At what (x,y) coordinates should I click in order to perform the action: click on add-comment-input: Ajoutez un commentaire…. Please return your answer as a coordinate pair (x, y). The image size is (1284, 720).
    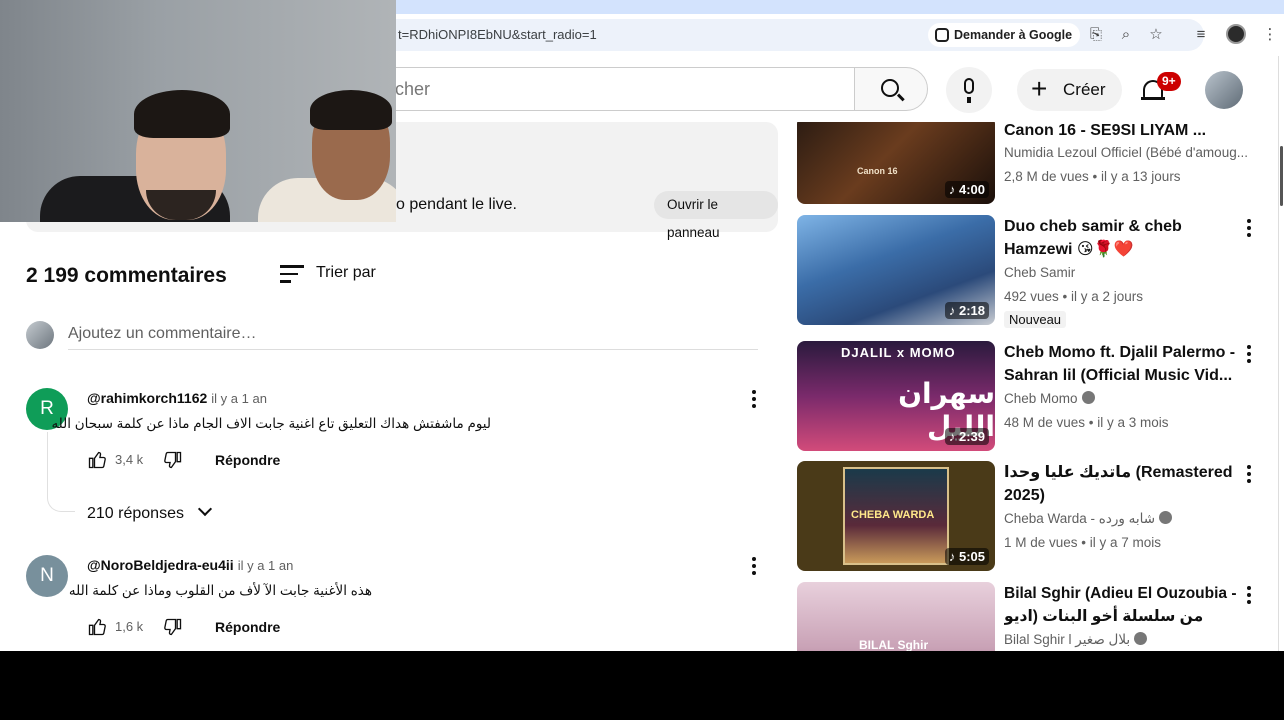
    Looking at the image, I should click on (413, 335).